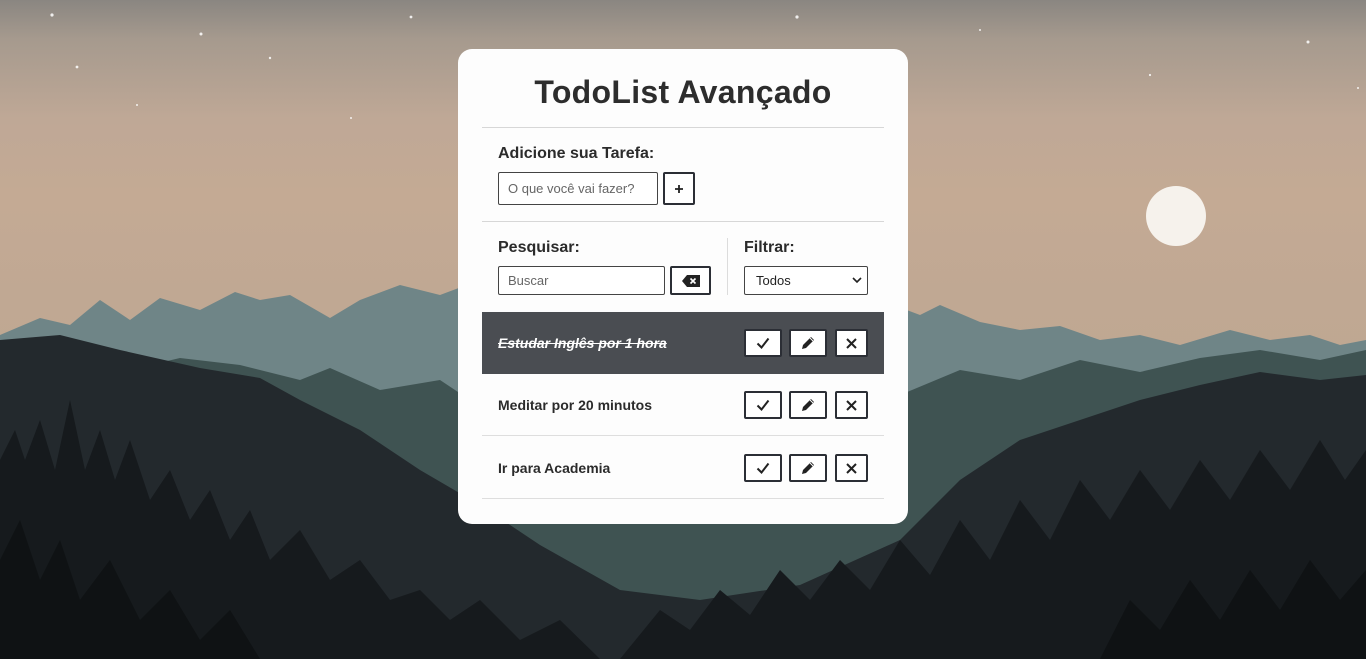 This screenshot has width=1366, height=659. What do you see at coordinates (582, 343) in the screenshot?
I see `todo-text: Estudar Inglês por 1 hora` at bounding box center [582, 343].